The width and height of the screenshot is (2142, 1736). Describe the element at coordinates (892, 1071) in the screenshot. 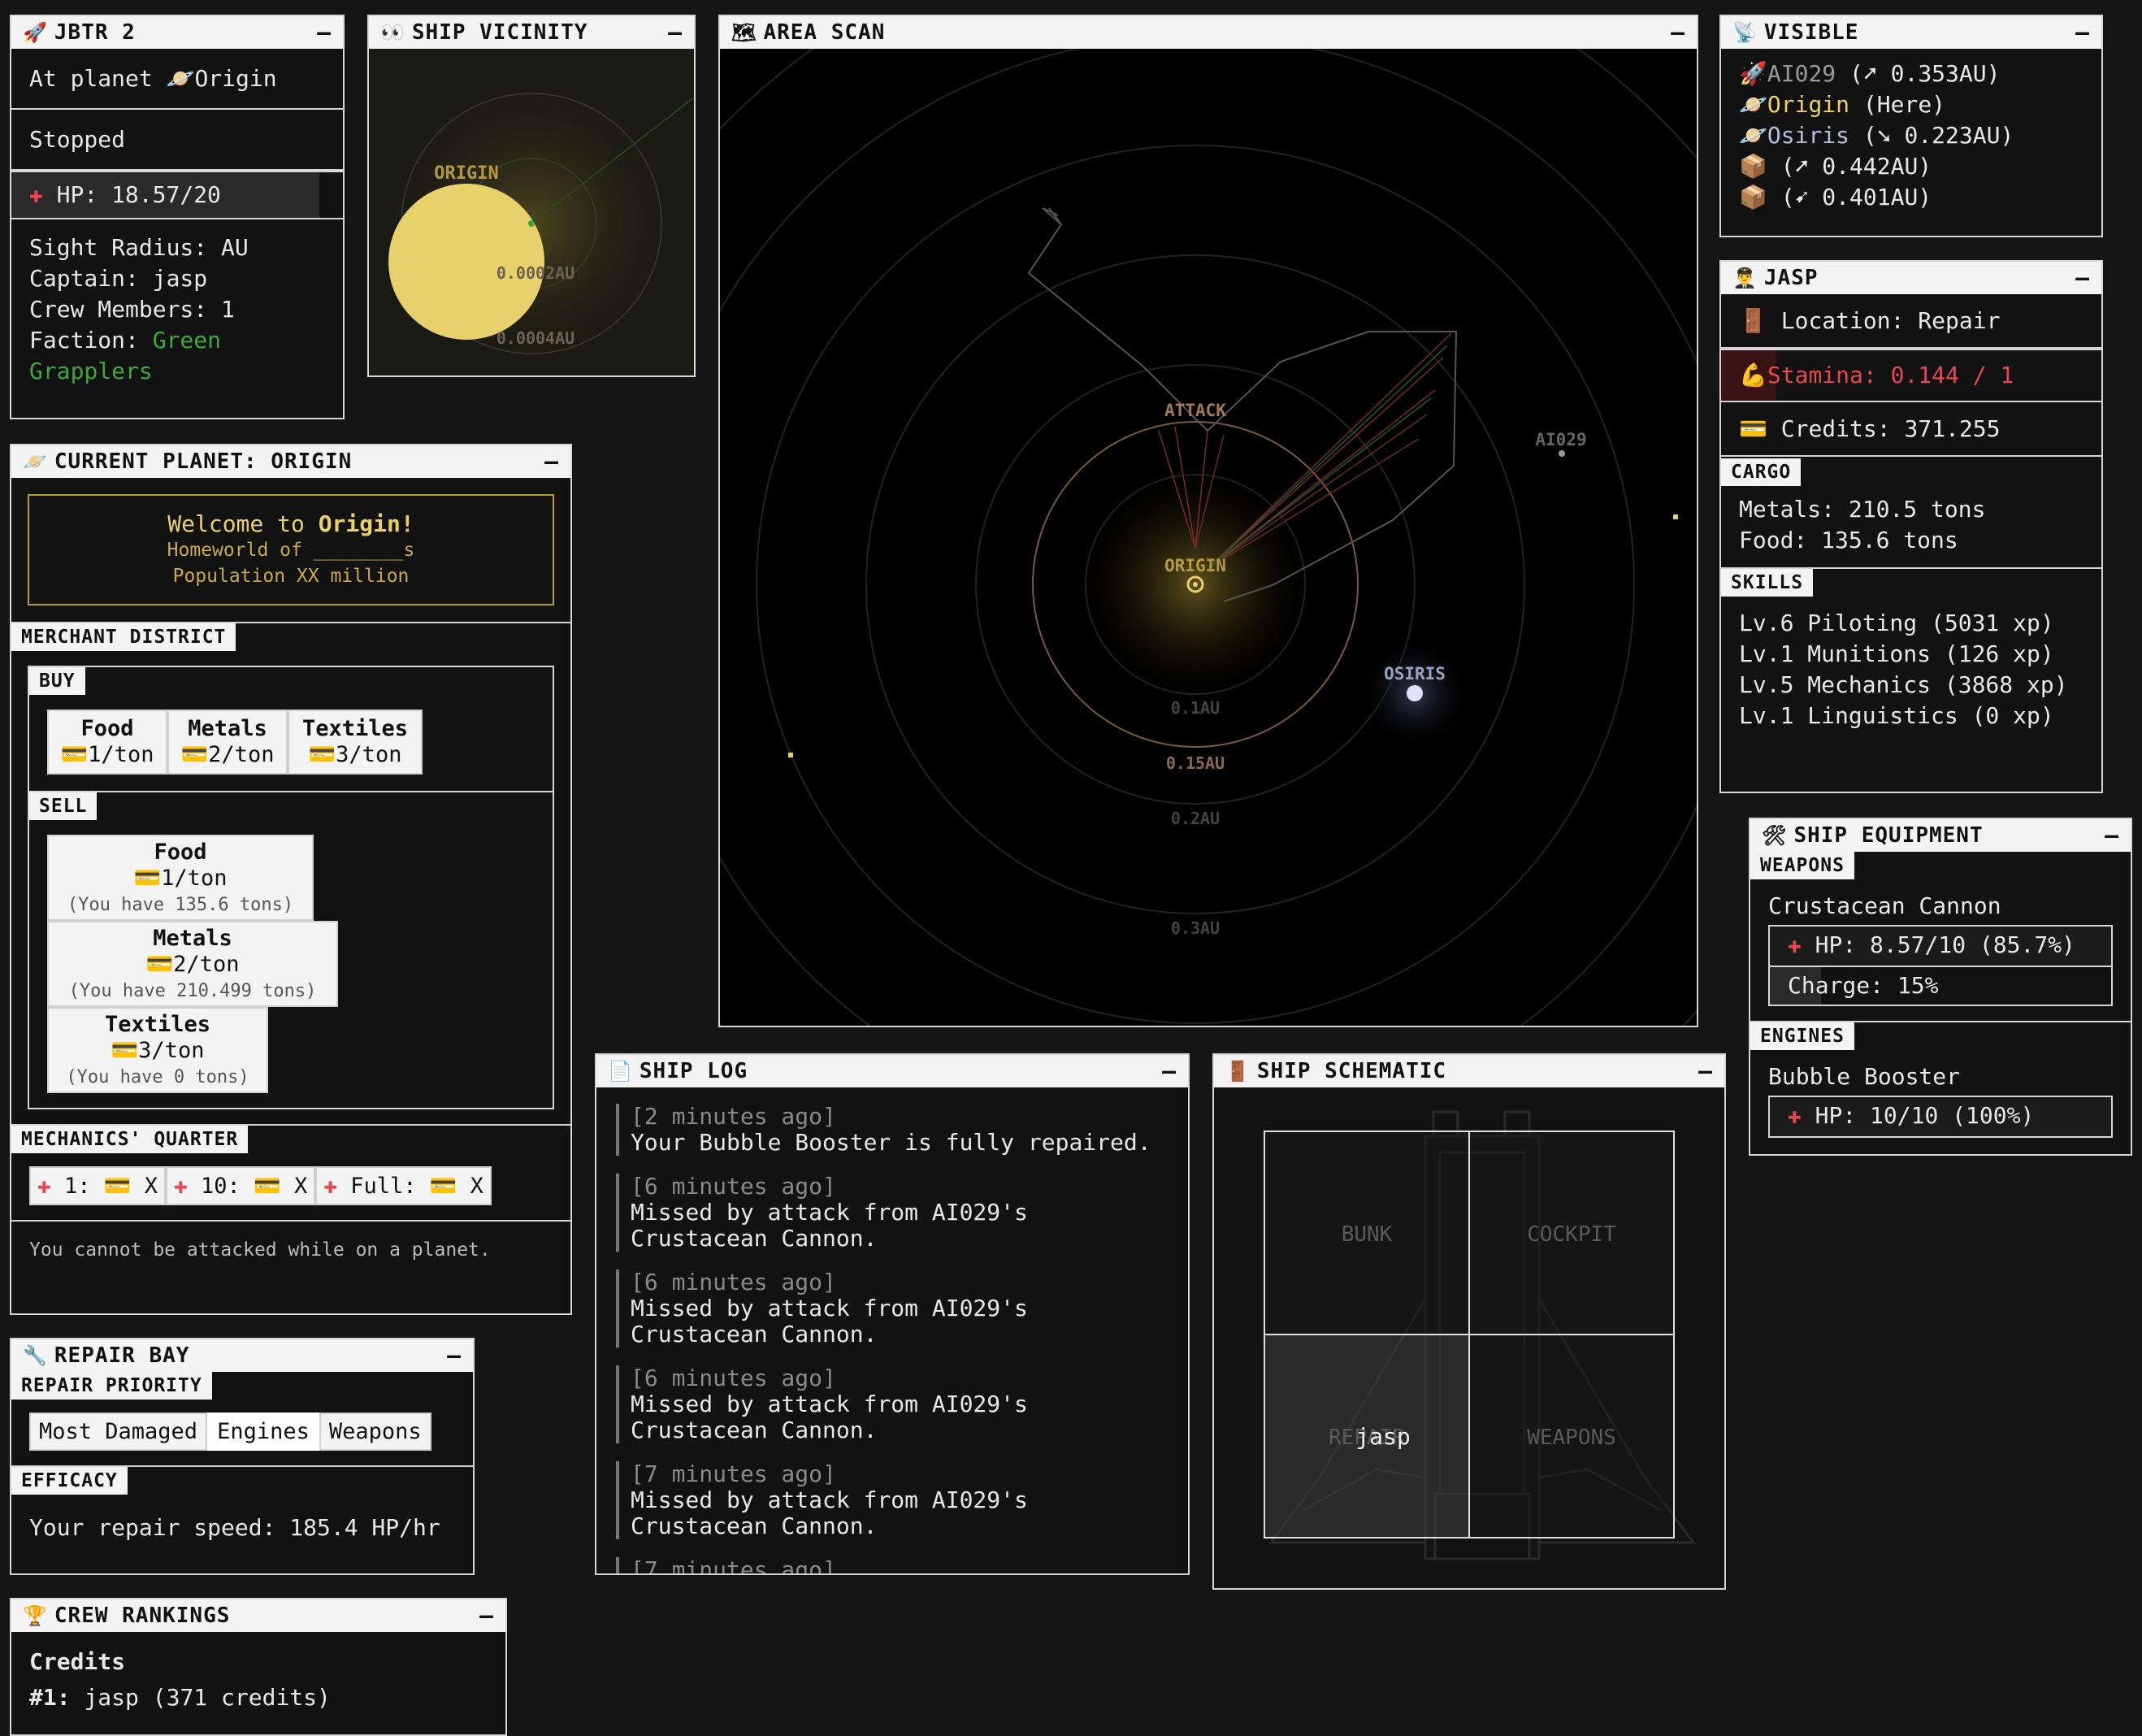

I see `panel-header: 📄 SHIP LOG –` at that location.